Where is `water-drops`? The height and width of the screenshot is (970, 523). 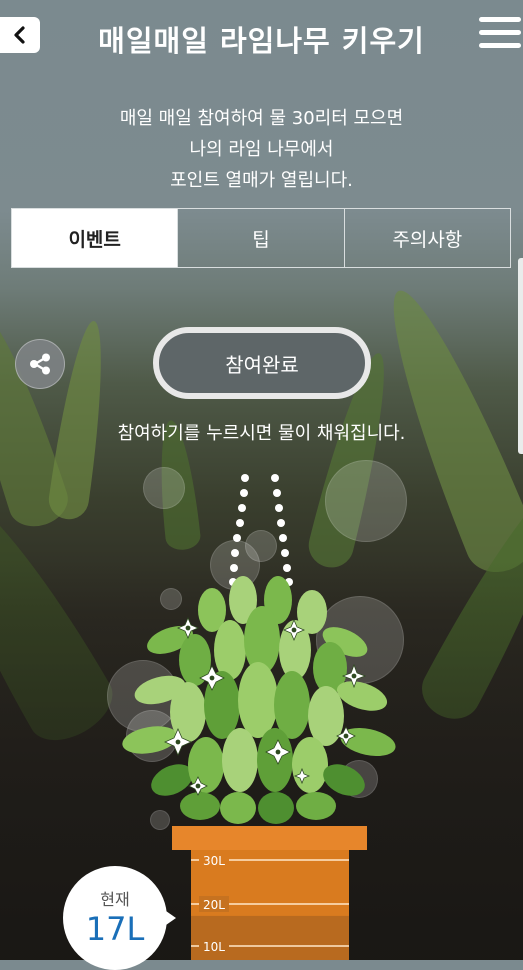 water-drops is located at coordinates (261, 530).